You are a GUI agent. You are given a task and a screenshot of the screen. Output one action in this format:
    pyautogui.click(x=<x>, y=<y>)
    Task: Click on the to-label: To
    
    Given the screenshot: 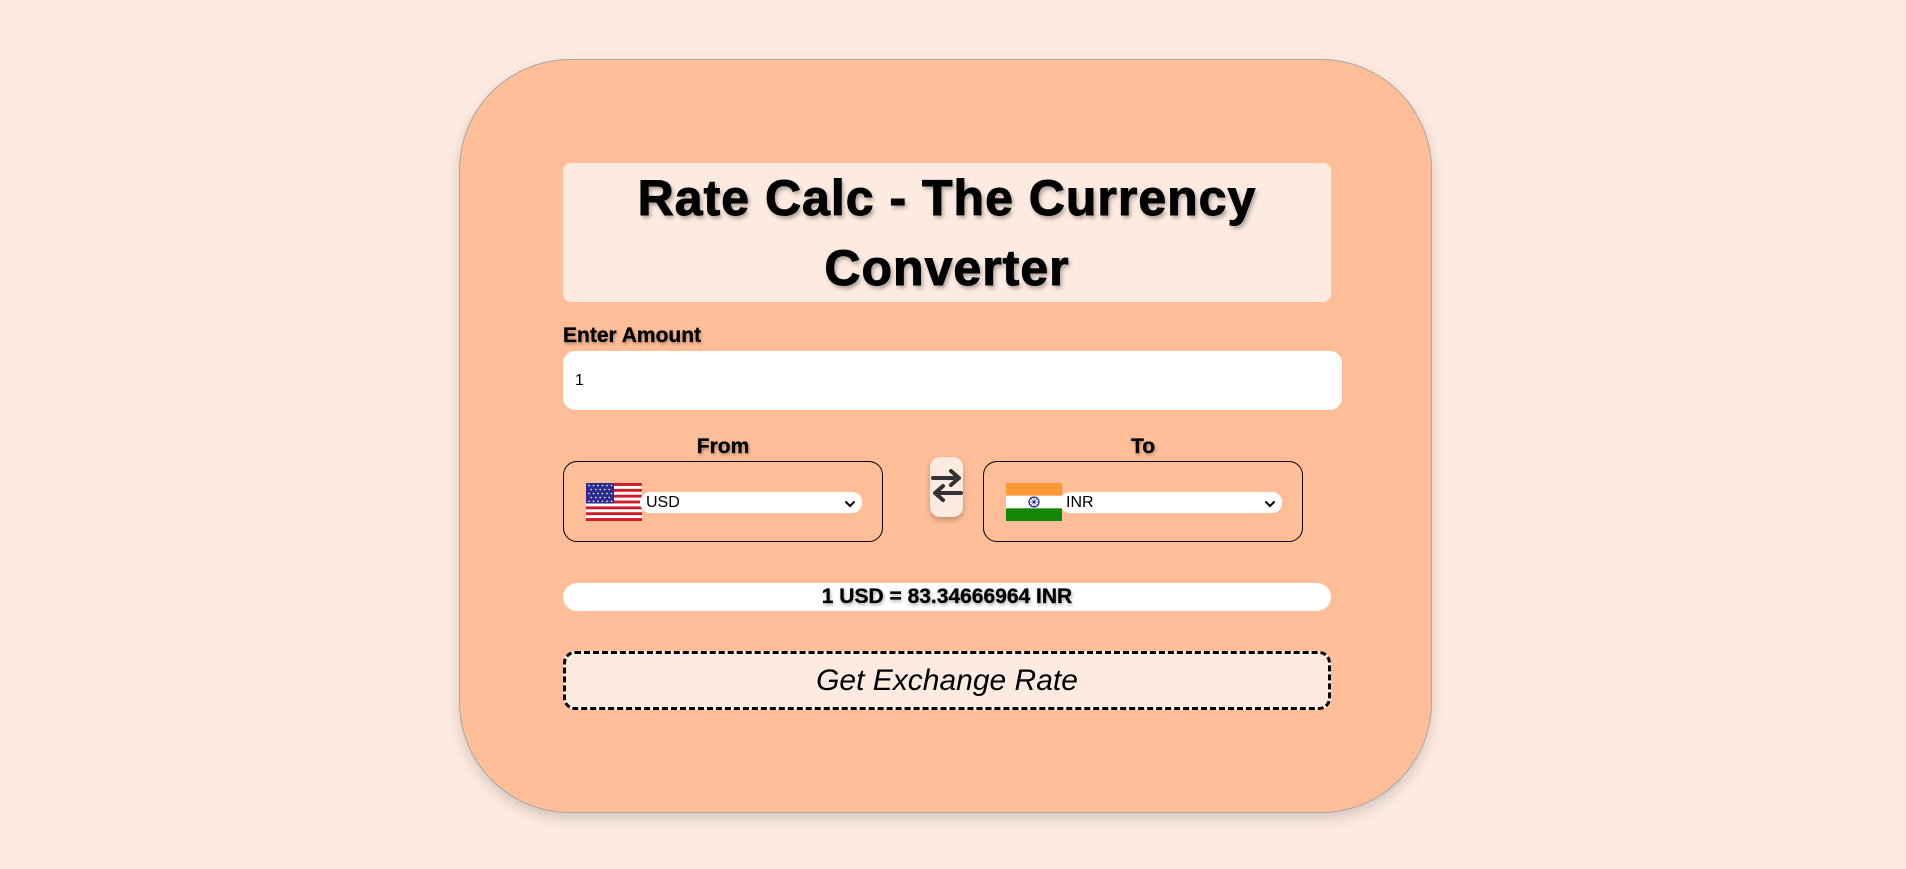 What is the action you would take?
    pyautogui.click(x=1143, y=446)
    